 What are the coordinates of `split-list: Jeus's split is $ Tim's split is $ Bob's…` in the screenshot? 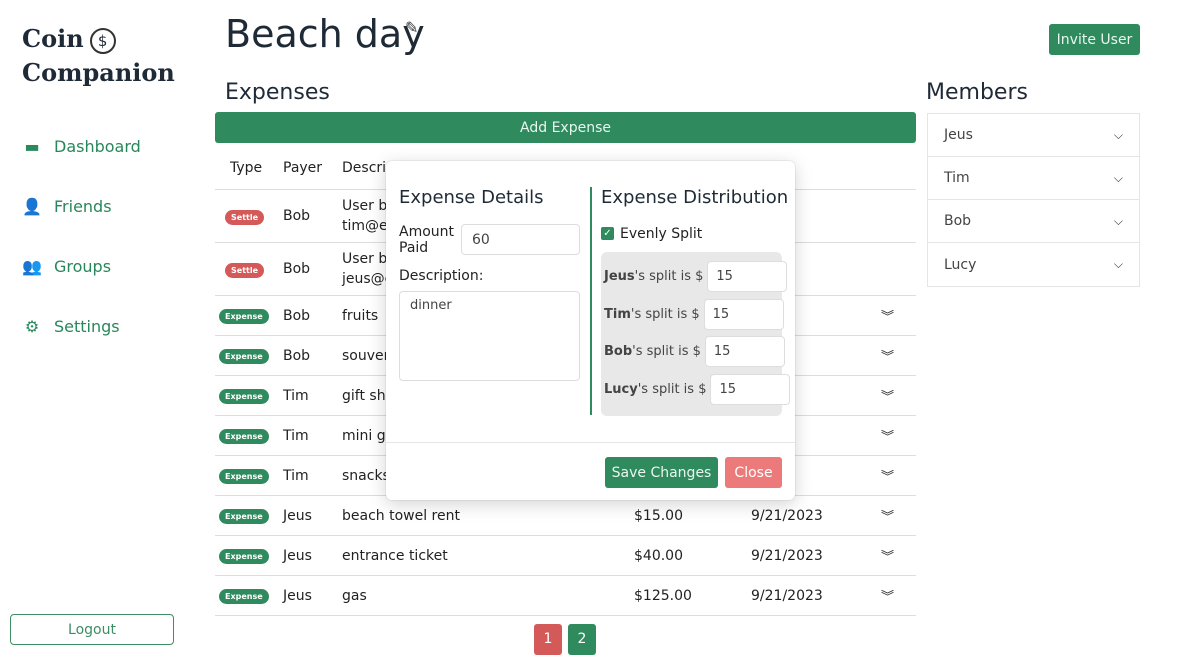 It's located at (696, 334).